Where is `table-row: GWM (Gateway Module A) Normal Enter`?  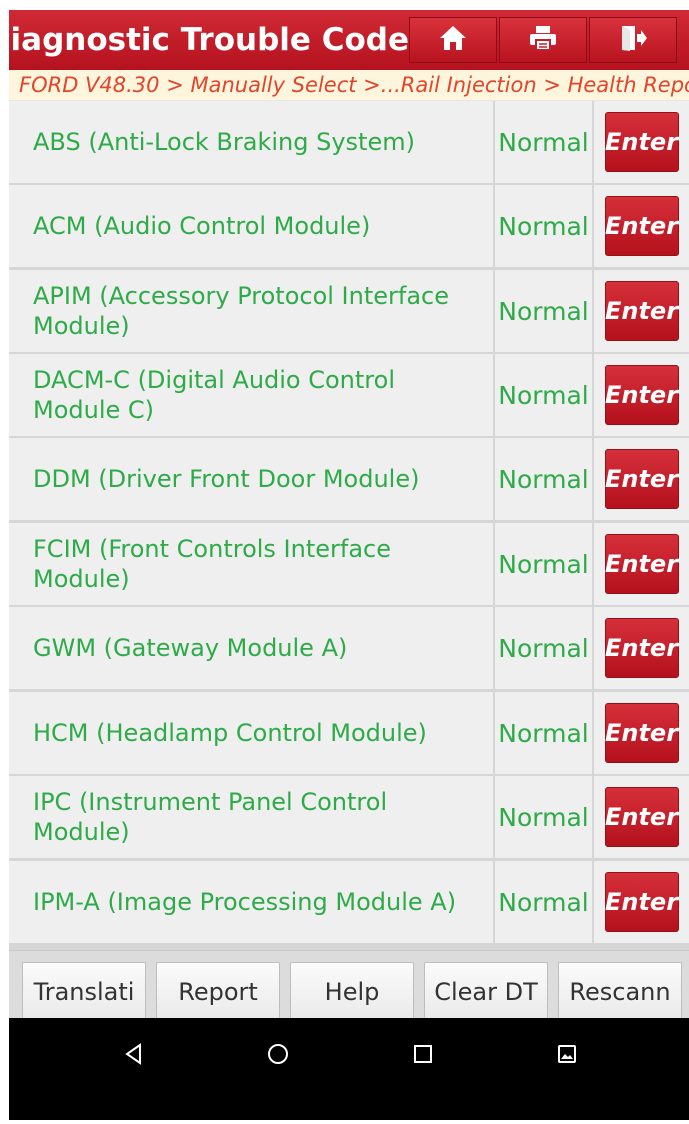
table-row: GWM (Gateway Module A) Normal Enter is located at coordinates (349, 648).